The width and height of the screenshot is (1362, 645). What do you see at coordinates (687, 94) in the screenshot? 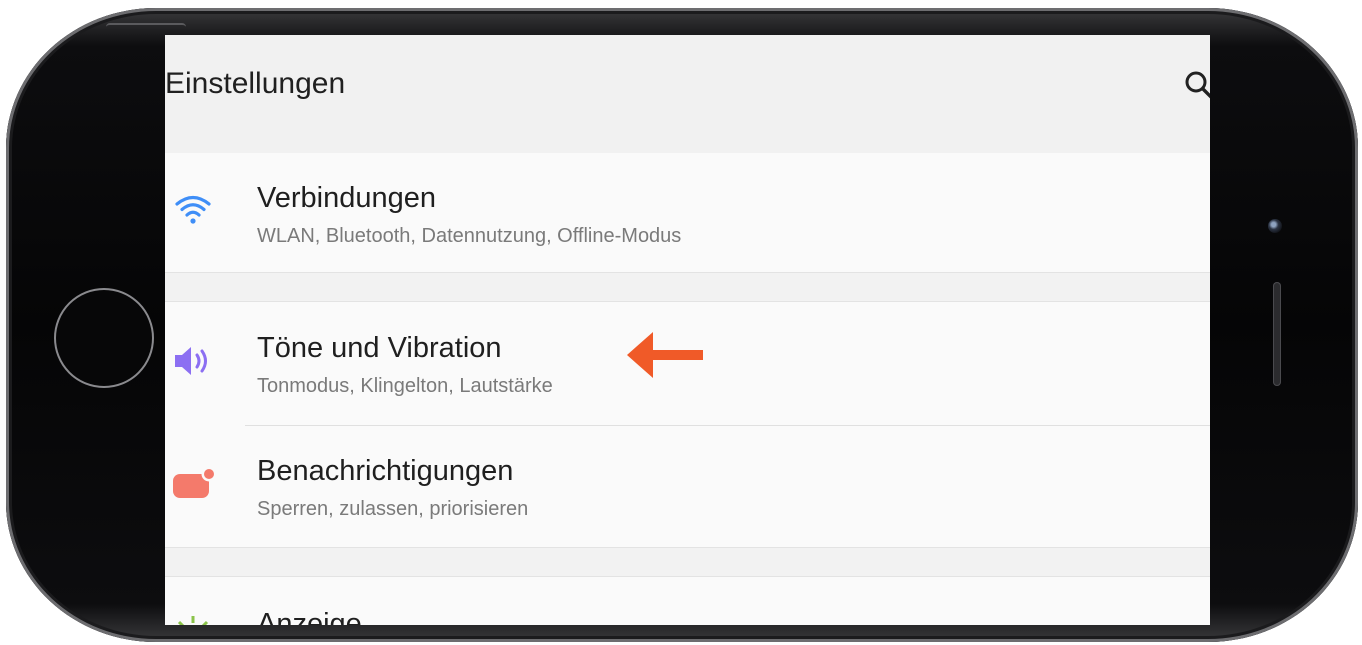
I see `app-bar: Einstellungen` at bounding box center [687, 94].